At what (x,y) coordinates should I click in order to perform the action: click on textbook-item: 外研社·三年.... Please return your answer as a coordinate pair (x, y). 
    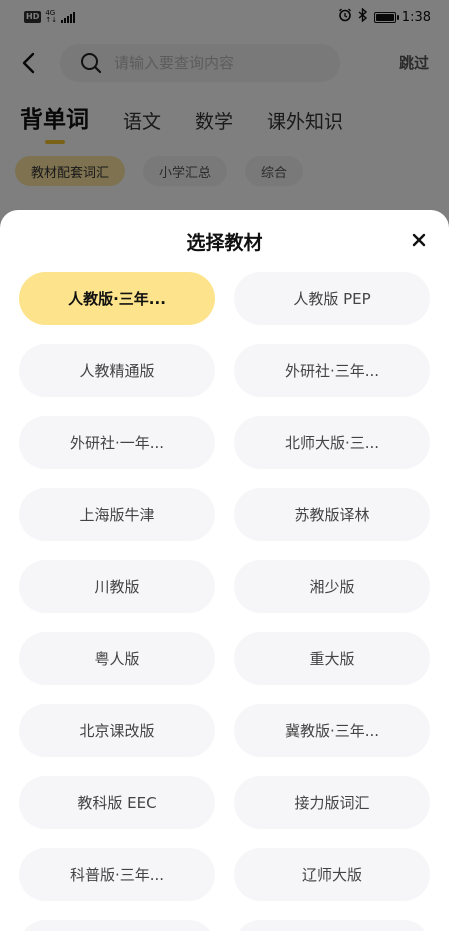
    Looking at the image, I should click on (332, 370).